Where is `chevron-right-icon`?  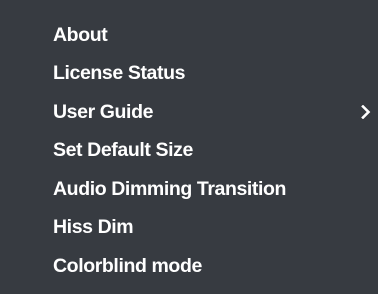
chevron-right-icon is located at coordinates (366, 112).